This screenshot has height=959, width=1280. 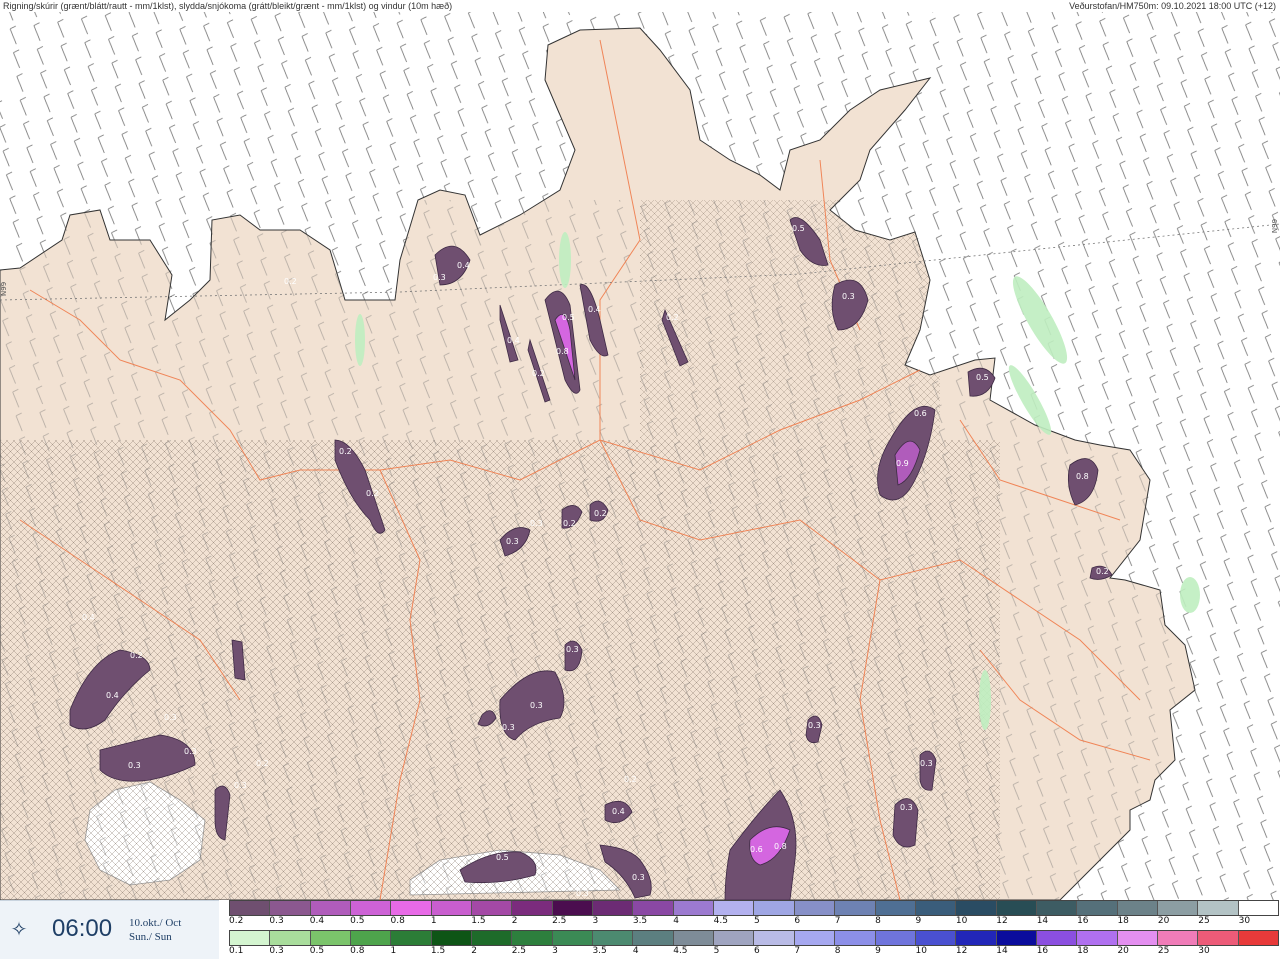 What do you see at coordinates (1002, 951) in the screenshot?
I see `legend-tick-label: 14` at bounding box center [1002, 951].